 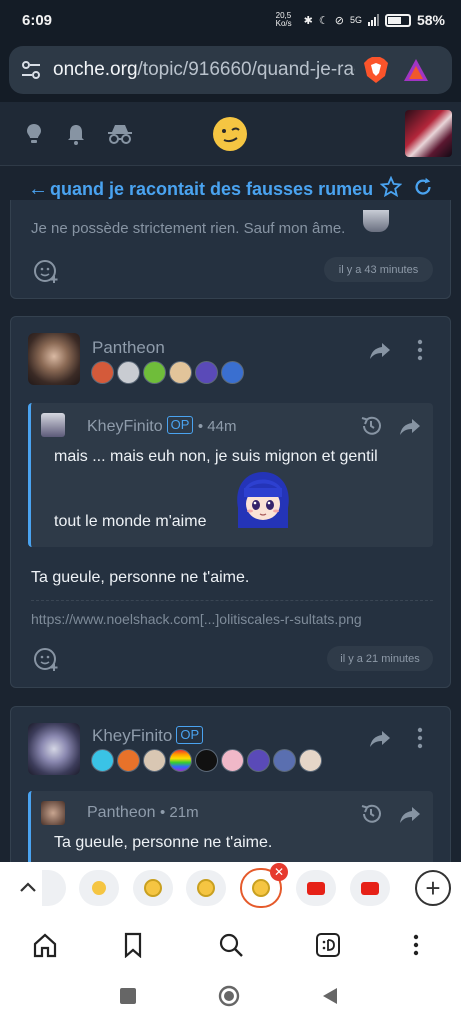 I want to click on bell-icon, so click(x=76, y=134).